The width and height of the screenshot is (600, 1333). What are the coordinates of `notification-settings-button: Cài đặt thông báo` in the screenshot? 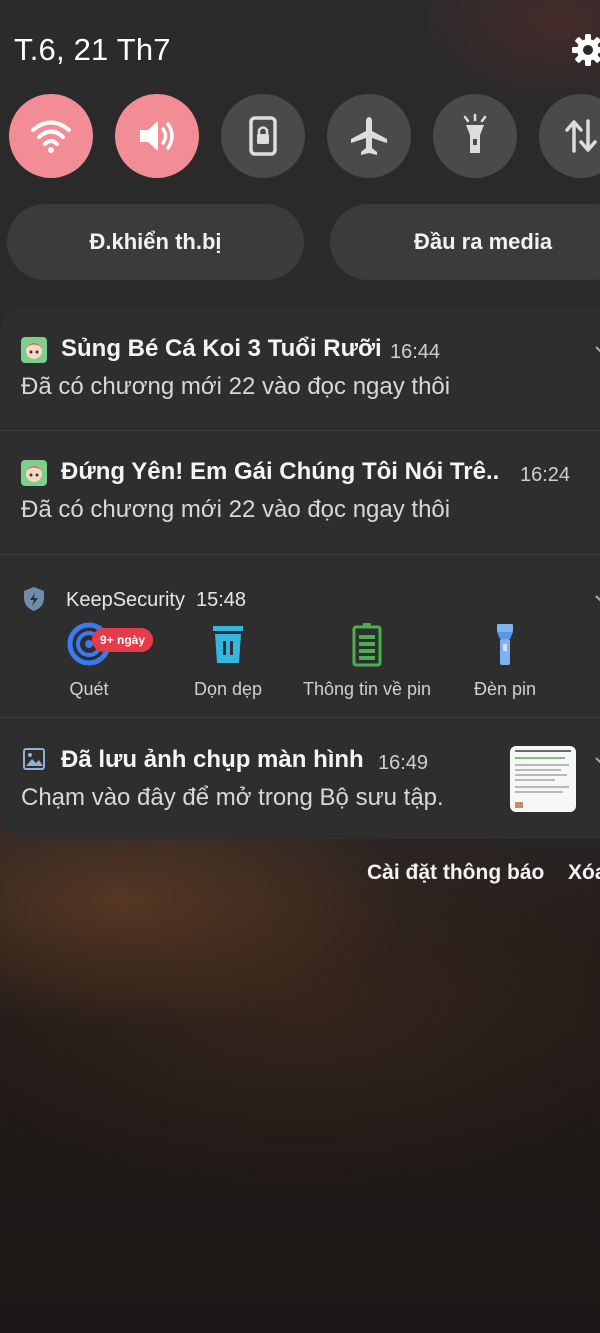 It's located at (455, 873).